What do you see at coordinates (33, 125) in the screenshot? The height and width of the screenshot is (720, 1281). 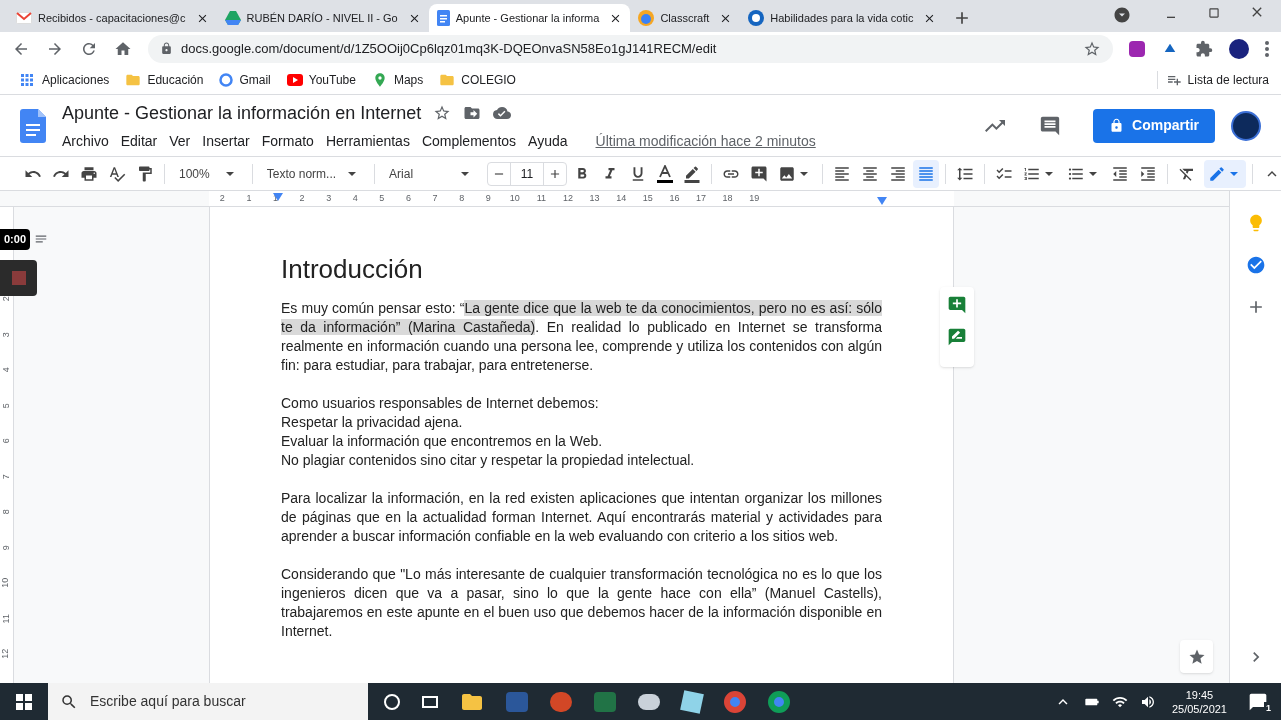 I see `docs-logo-icon` at bounding box center [33, 125].